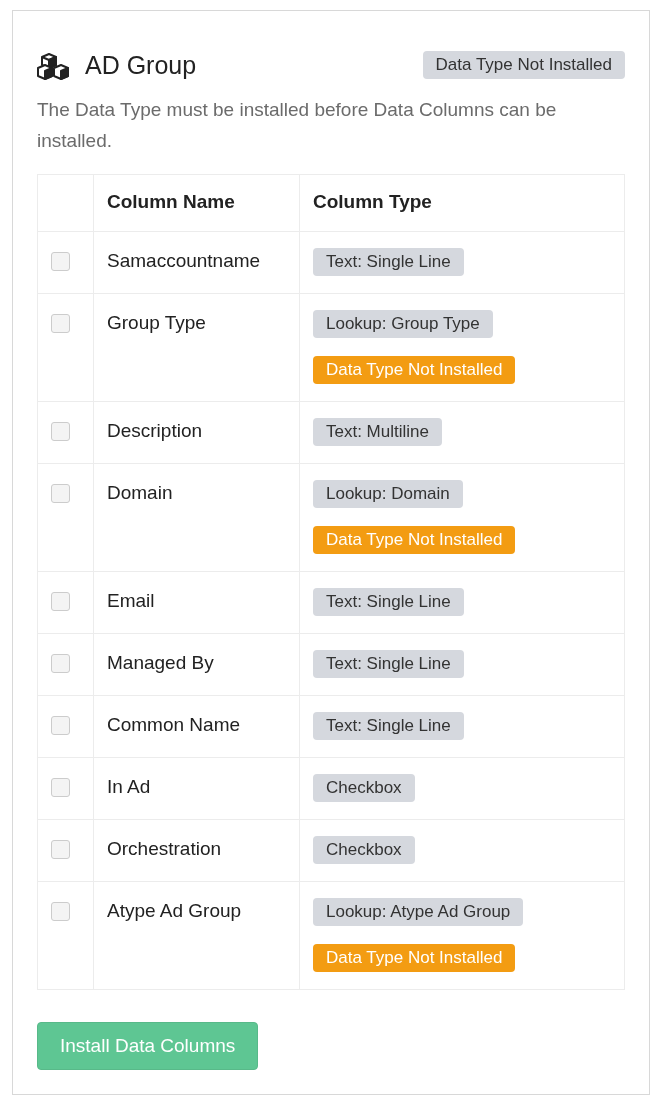 The image size is (661, 1104). What do you see at coordinates (141, 65) in the screenshot?
I see `card-title: AD Group` at bounding box center [141, 65].